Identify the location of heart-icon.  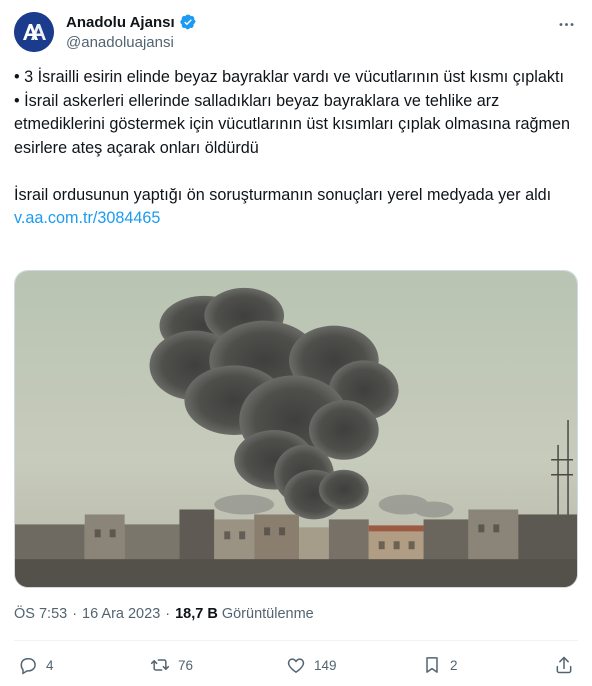
(296, 665).